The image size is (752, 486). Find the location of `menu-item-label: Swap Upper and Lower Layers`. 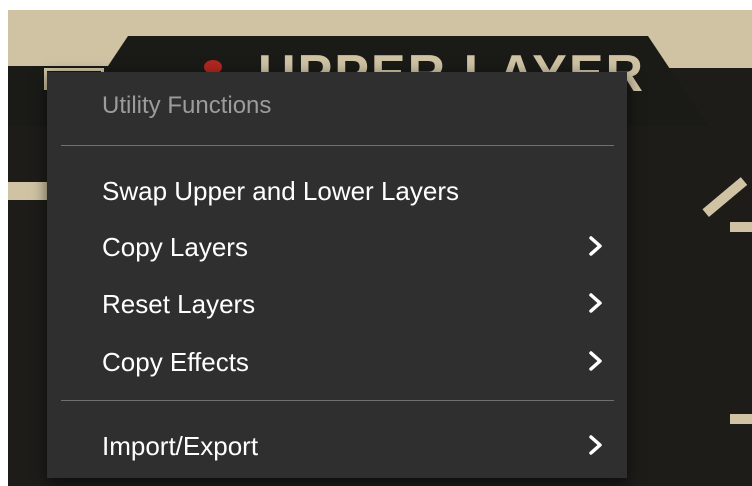

menu-item-label: Swap Upper and Lower Layers is located at coordinates (280, 191).